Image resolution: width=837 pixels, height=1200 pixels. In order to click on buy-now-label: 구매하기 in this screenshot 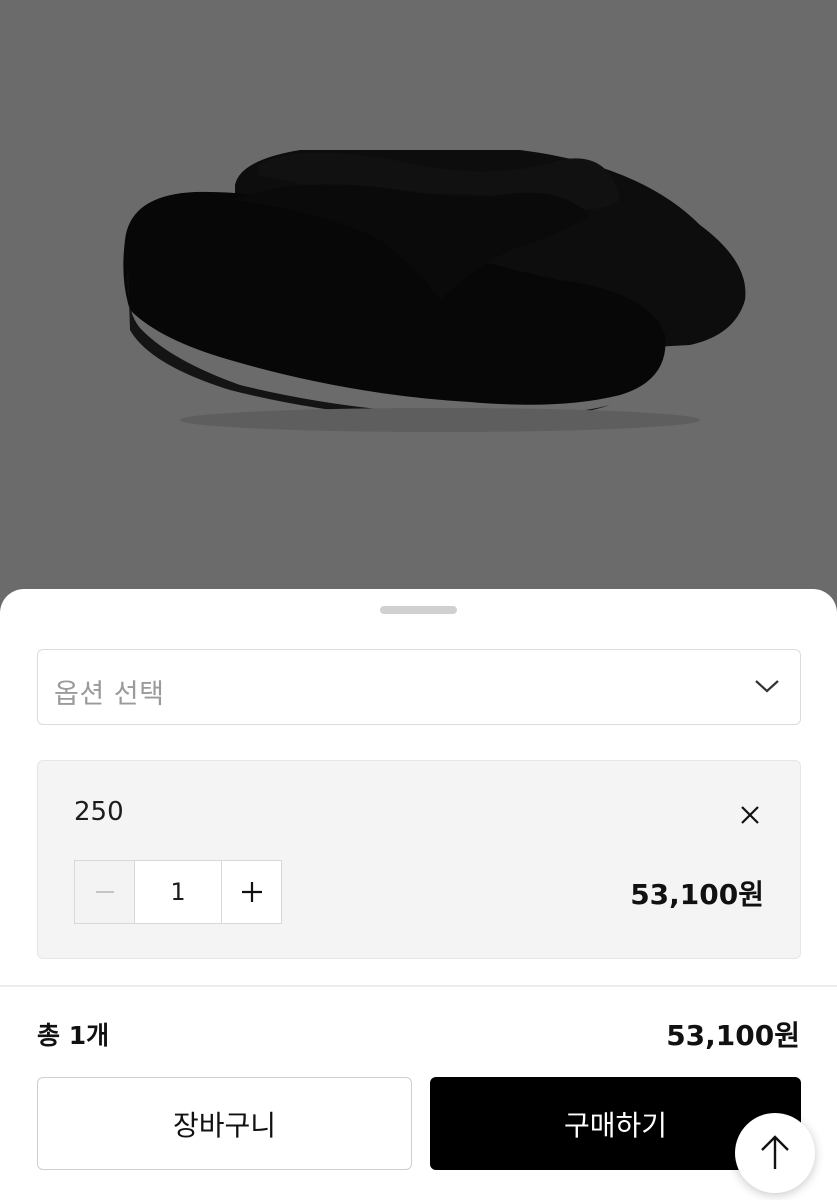, I will do `click(615, 1125)`.